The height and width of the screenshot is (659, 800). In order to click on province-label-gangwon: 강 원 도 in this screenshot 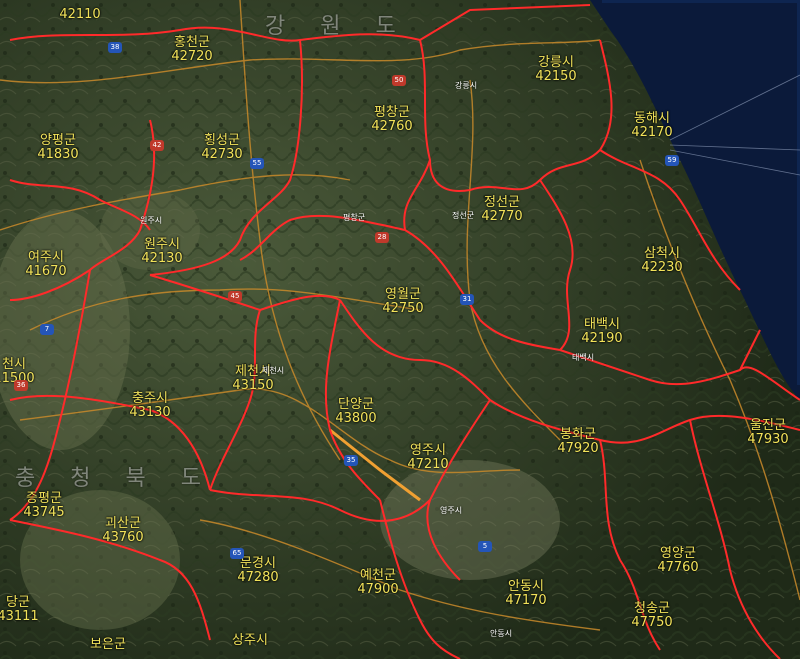, I will do `click(337, 26)`.